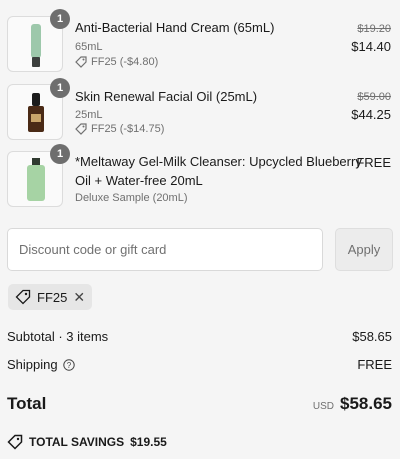 The width and height of the screenshot is (400, 459). I want to click on remove-discount-icon: ✕, so click(79, 297).